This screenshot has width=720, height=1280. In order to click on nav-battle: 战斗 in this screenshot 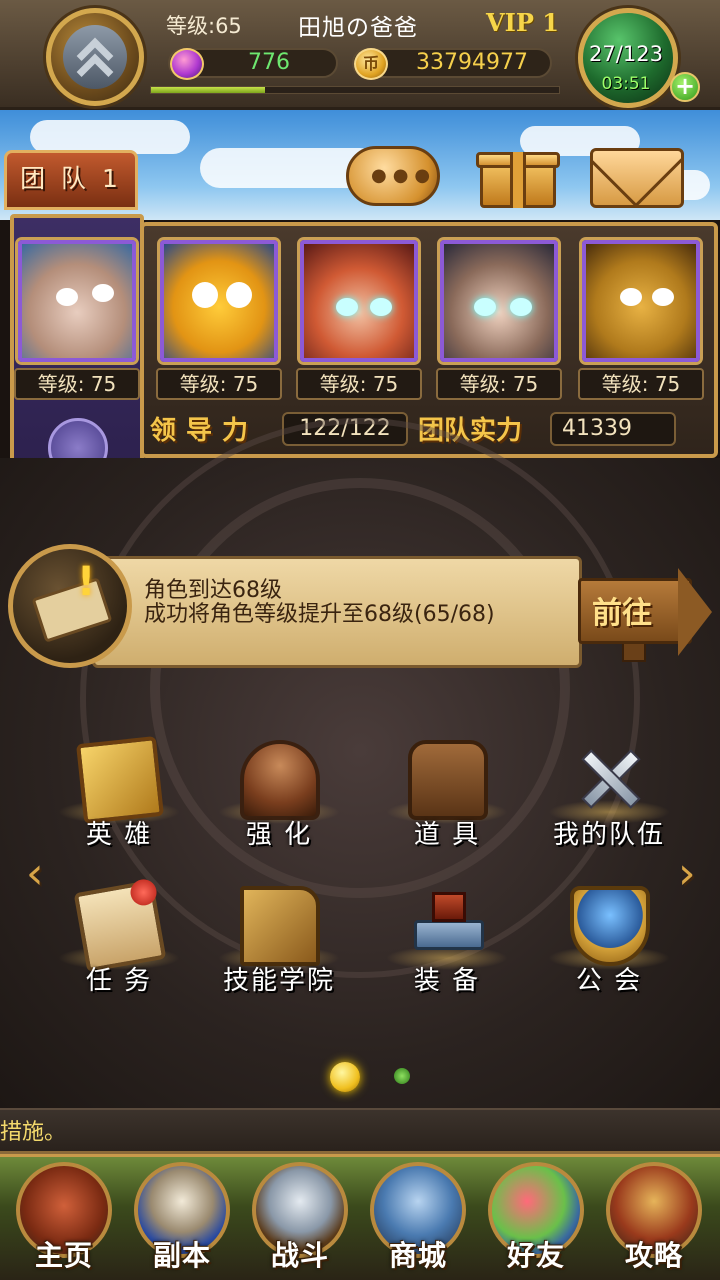, I will do `click(300, 1220)`.